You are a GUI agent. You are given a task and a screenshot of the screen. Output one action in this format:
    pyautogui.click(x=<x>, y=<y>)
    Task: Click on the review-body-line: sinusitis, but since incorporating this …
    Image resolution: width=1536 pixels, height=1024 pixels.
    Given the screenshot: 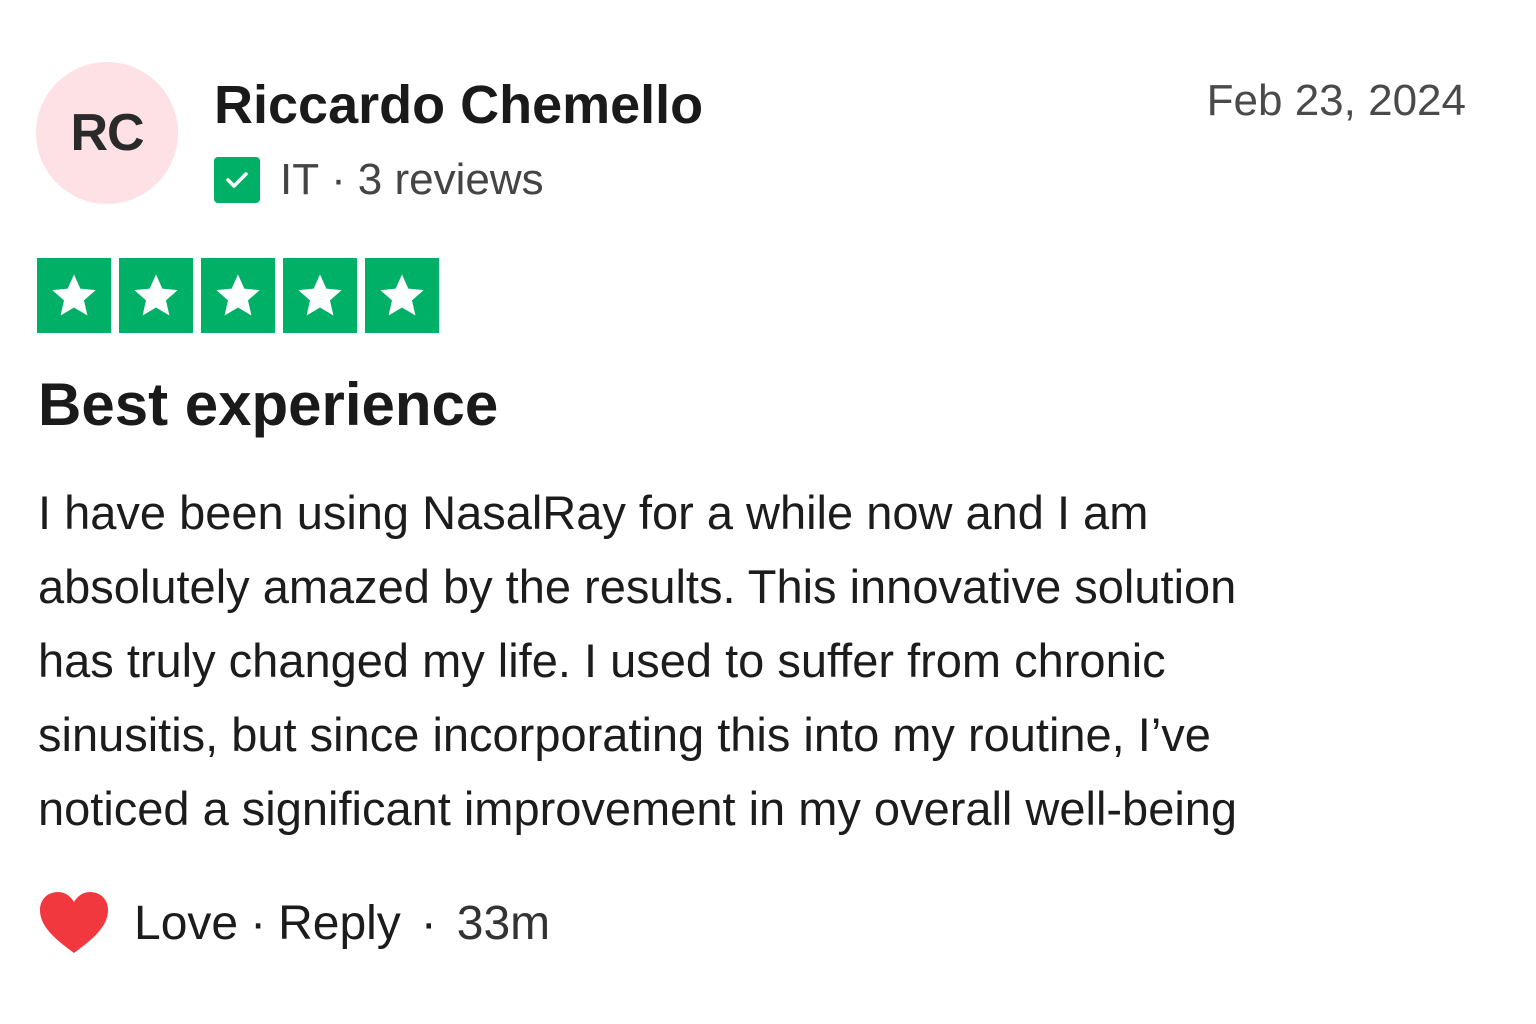 What is the action you would take?
    pyautogui.click(x=624, y=734)
    